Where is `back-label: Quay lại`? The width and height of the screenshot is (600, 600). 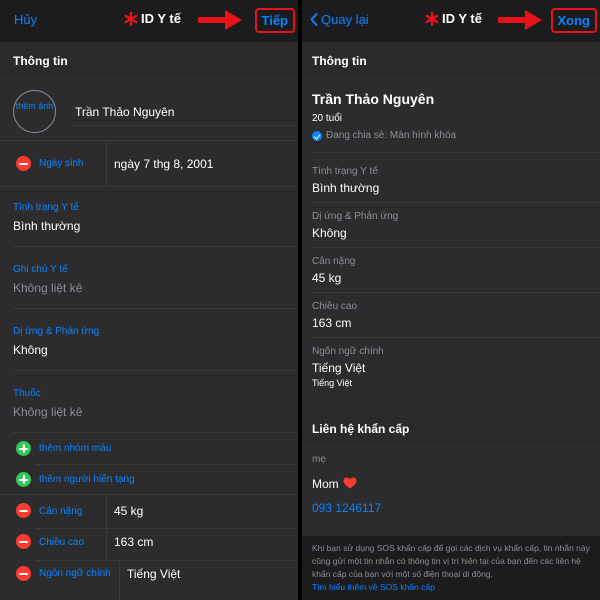 back-label: Quay lại is located at coordinates (345, 19).